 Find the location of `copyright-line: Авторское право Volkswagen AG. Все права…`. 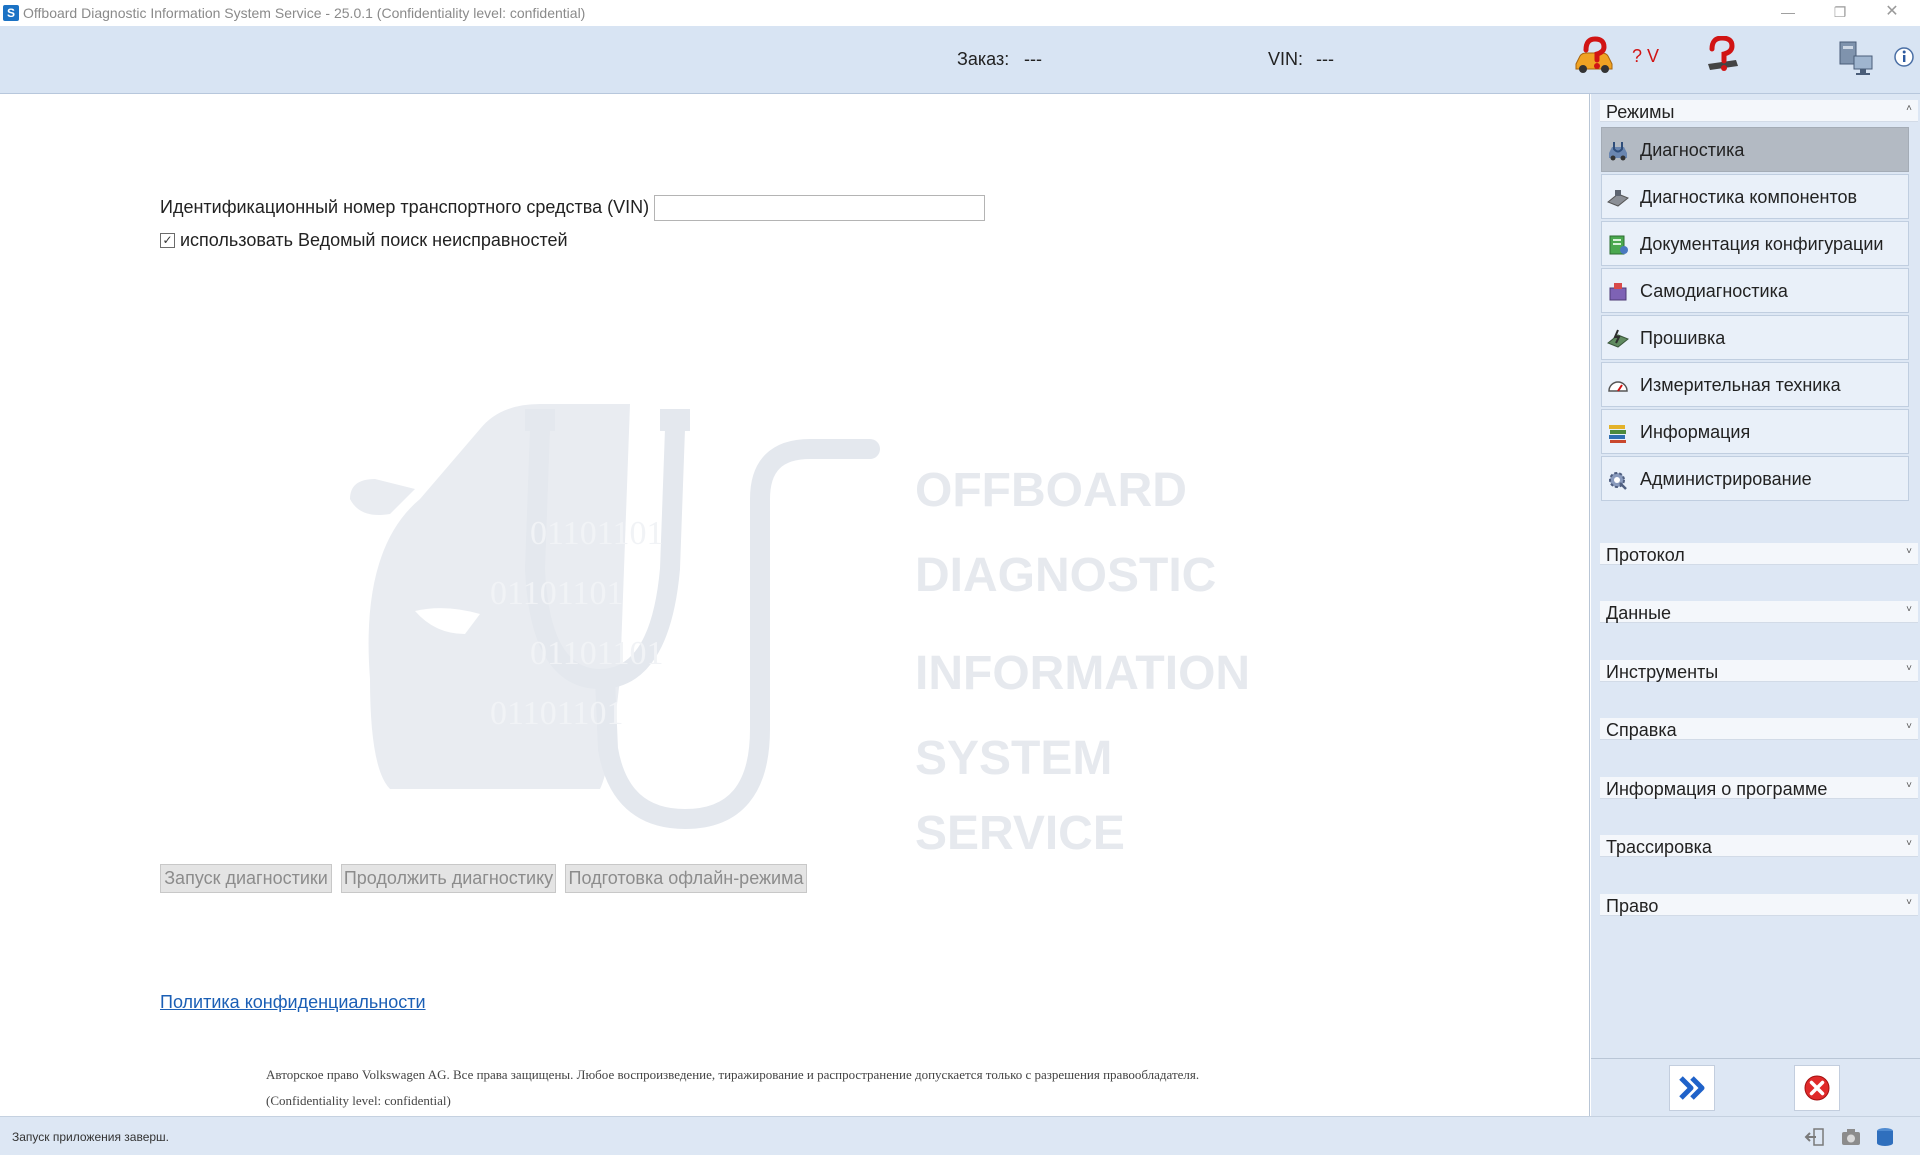

copyright-line: Авторское право Volkswagen AG. Все права… is located at coordinates (733, 1074).